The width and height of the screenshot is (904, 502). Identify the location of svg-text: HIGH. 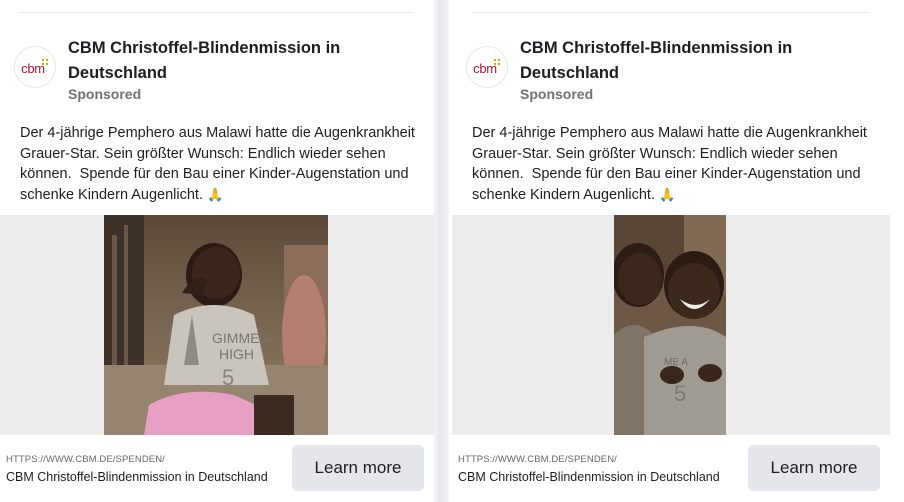
(236, 354).